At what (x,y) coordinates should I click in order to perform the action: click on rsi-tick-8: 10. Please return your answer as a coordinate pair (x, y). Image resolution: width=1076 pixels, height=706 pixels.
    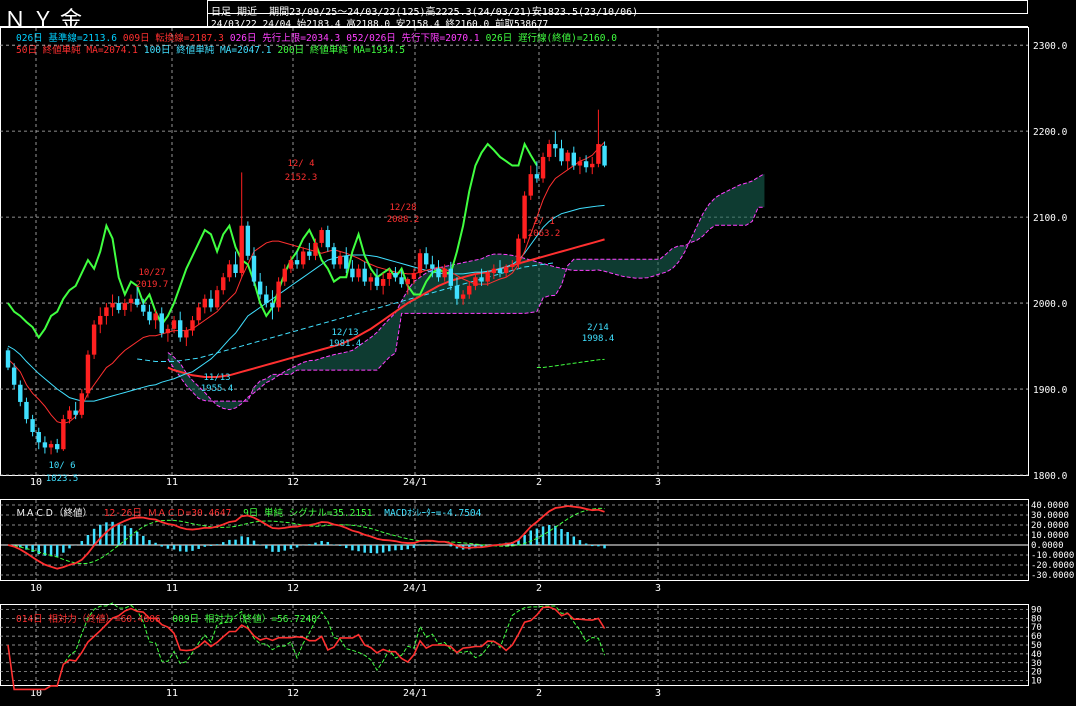
    Looking at the image, I should click on (1036, 682).